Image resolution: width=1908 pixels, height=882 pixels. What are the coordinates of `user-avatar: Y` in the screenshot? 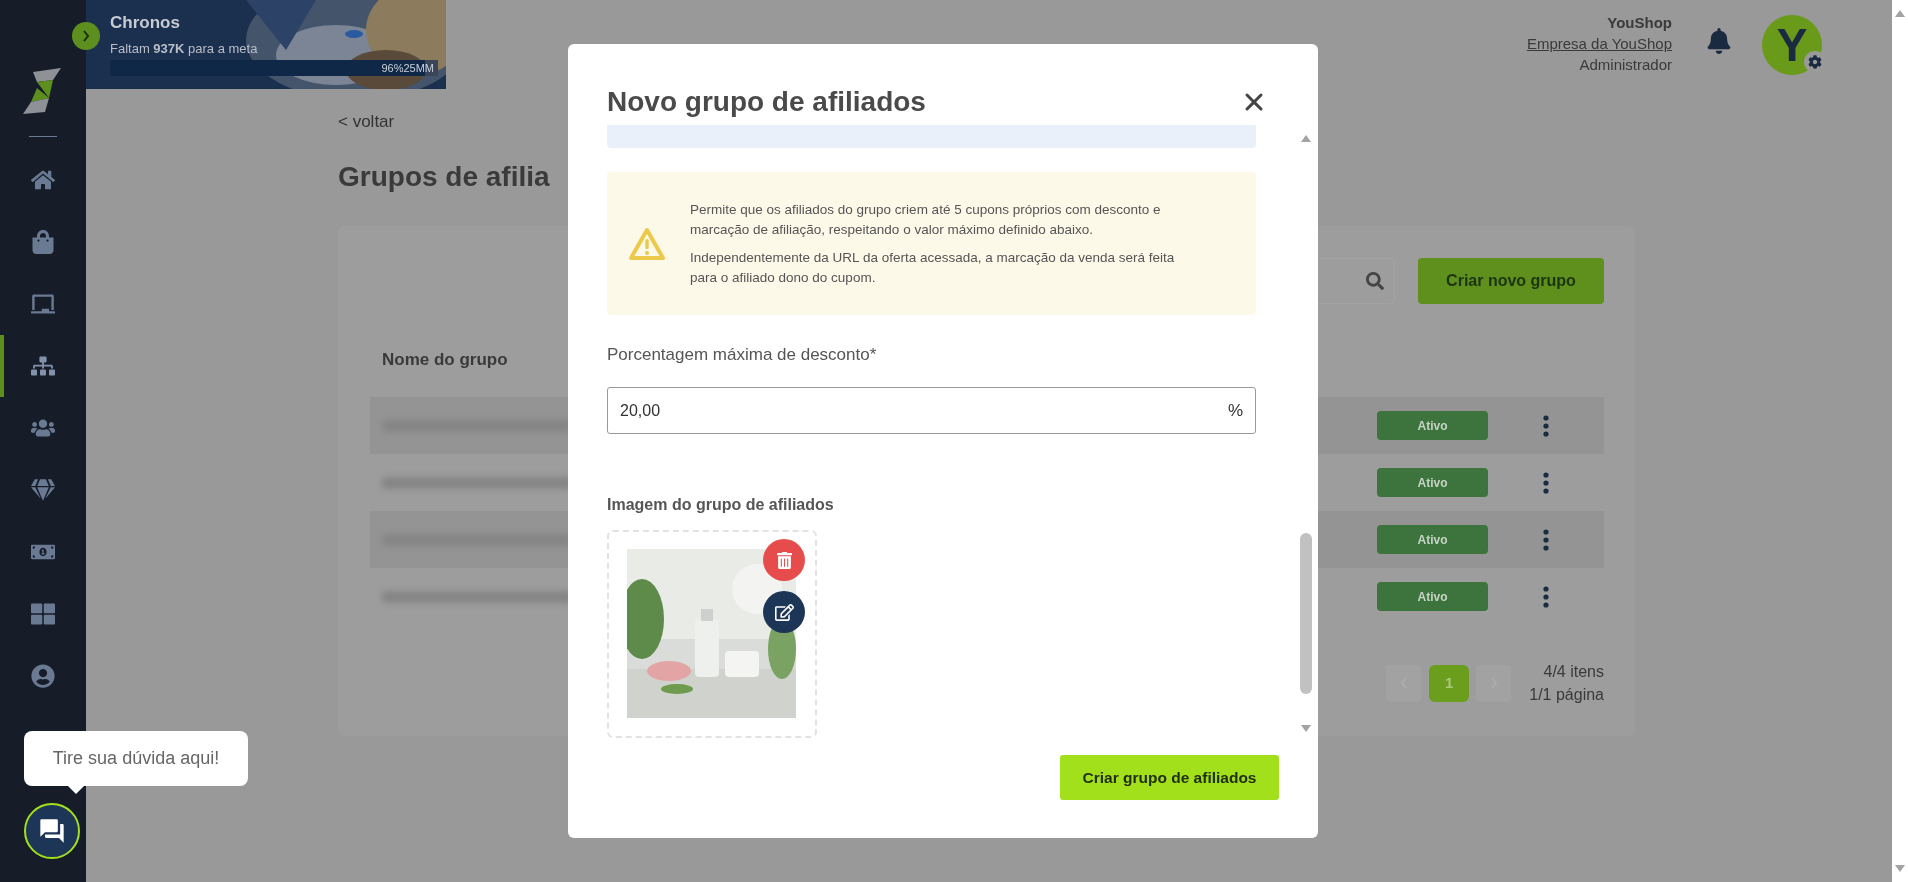 It's located at (1792, 44).